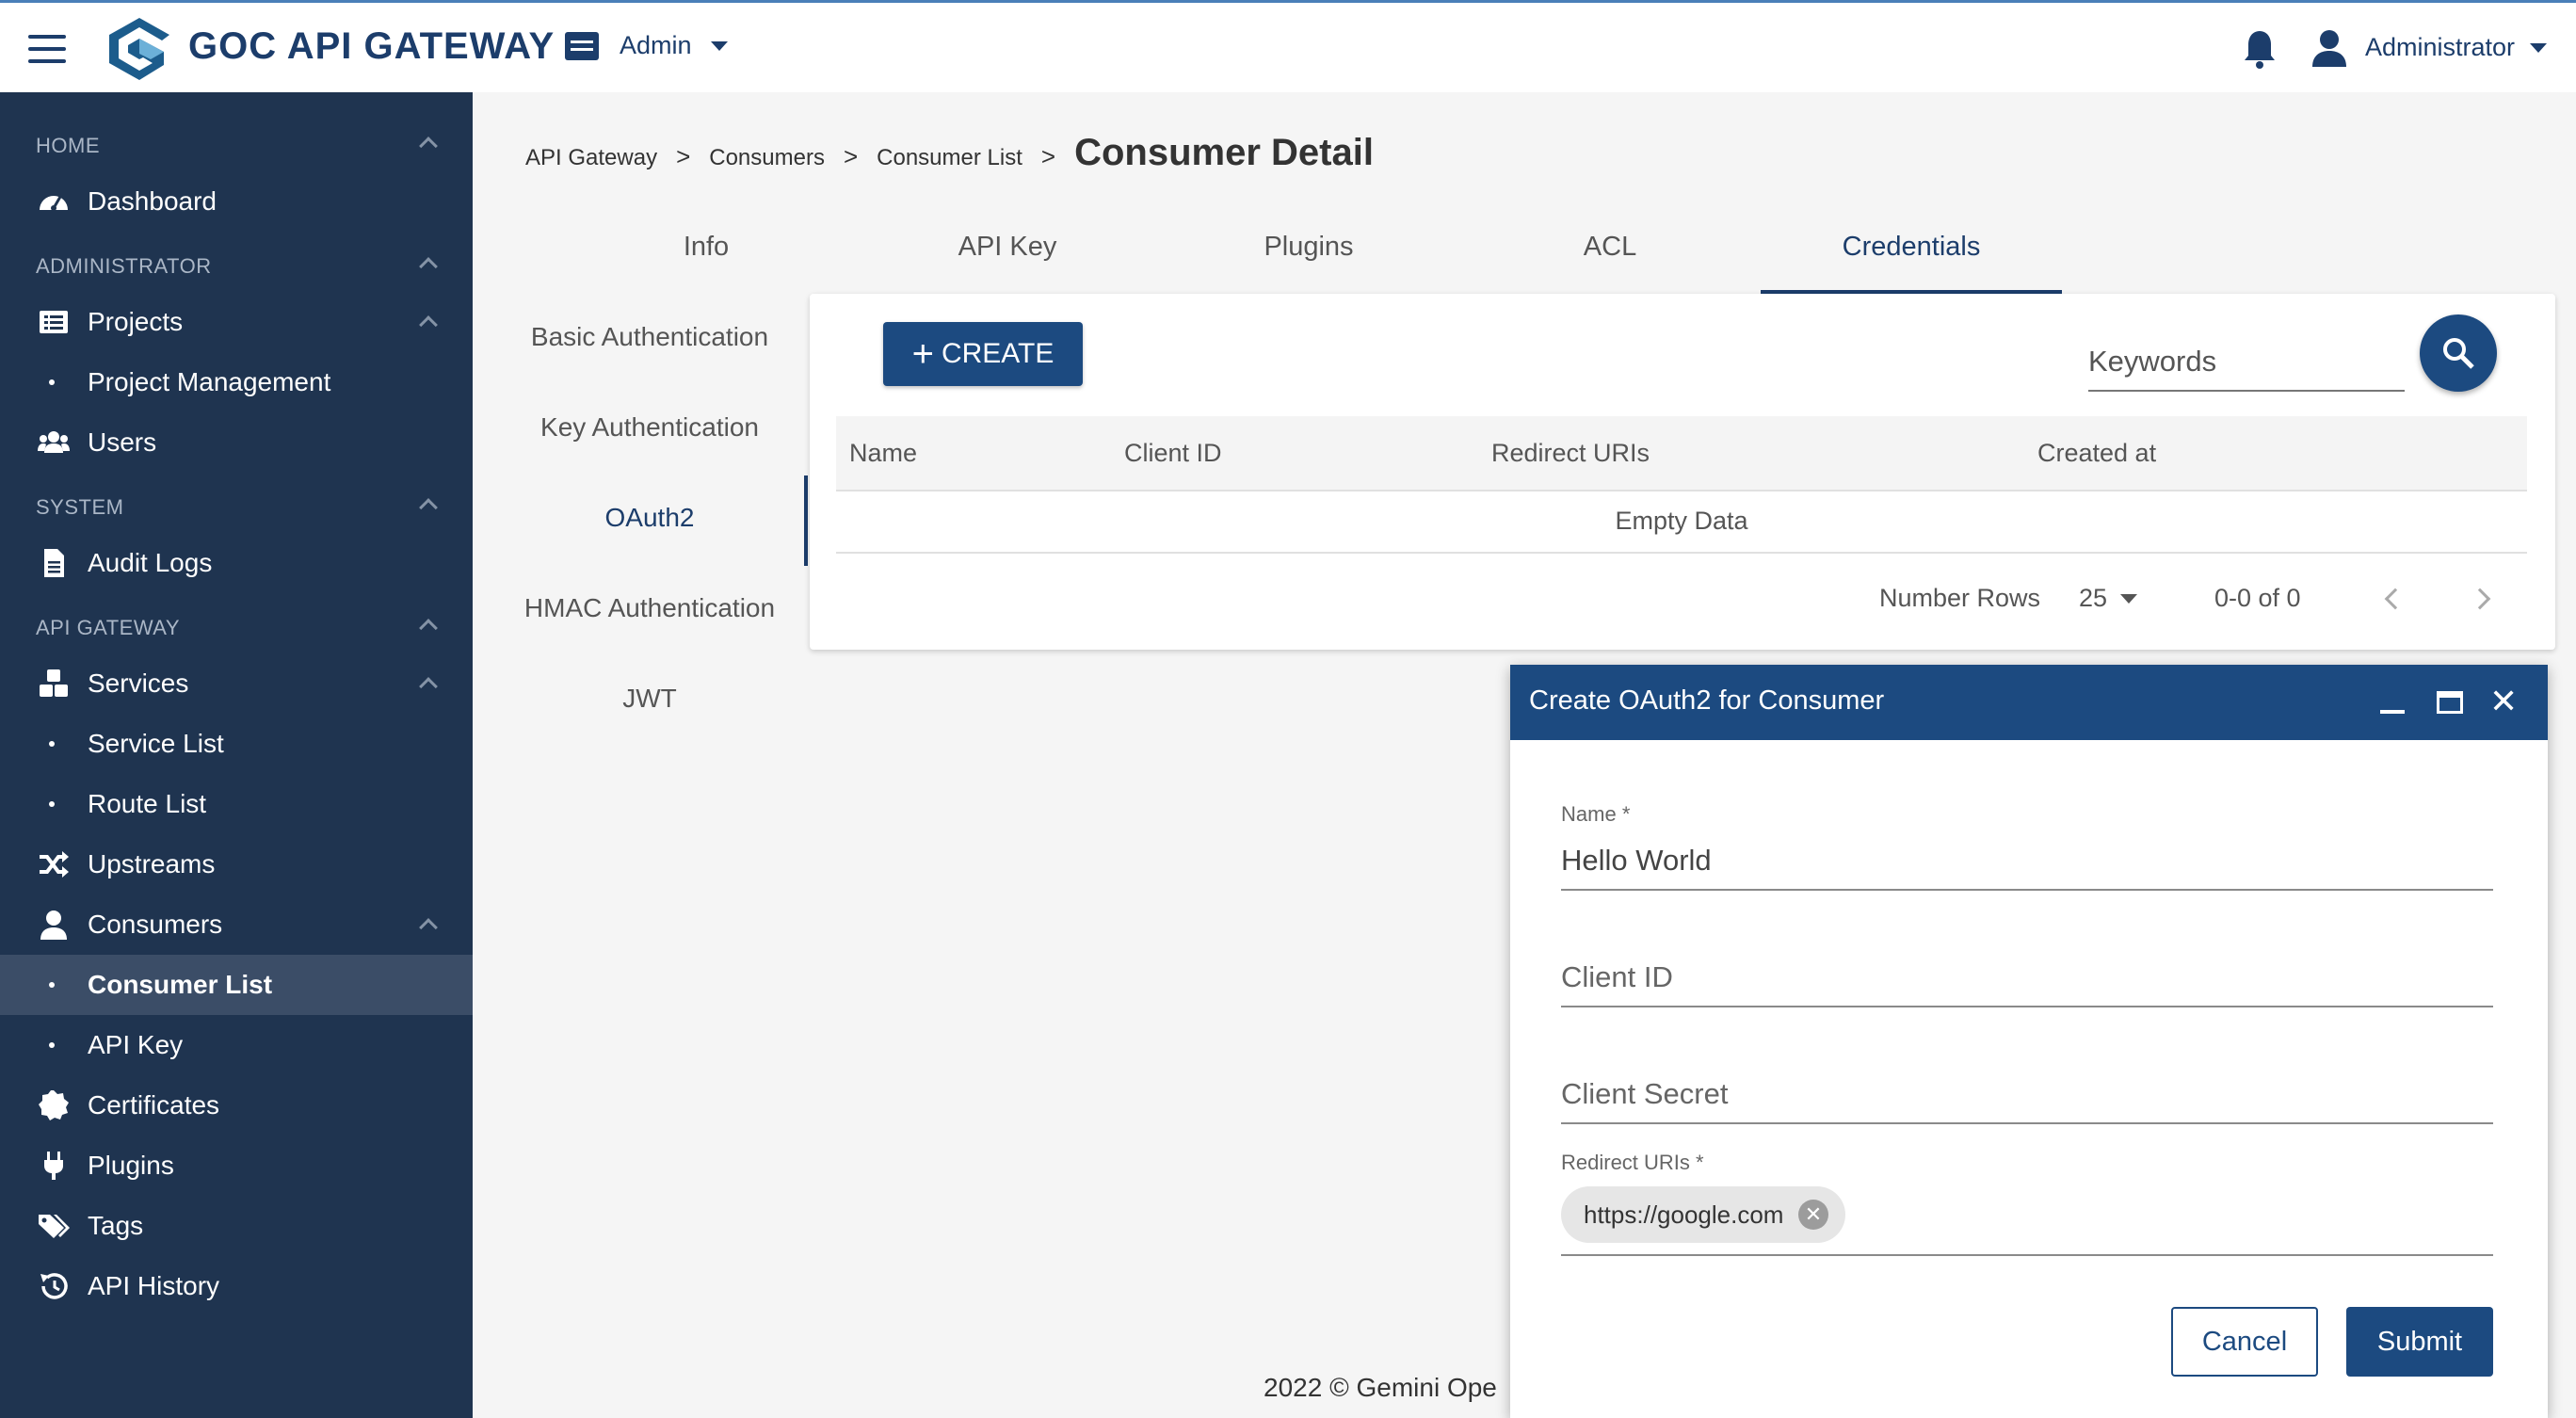 This screenshot has width=2576, height=1418. Describe the element at coordinates (108, 627) in the screenshot. I see `section-api-gateway: API GATEWAY` at that location.